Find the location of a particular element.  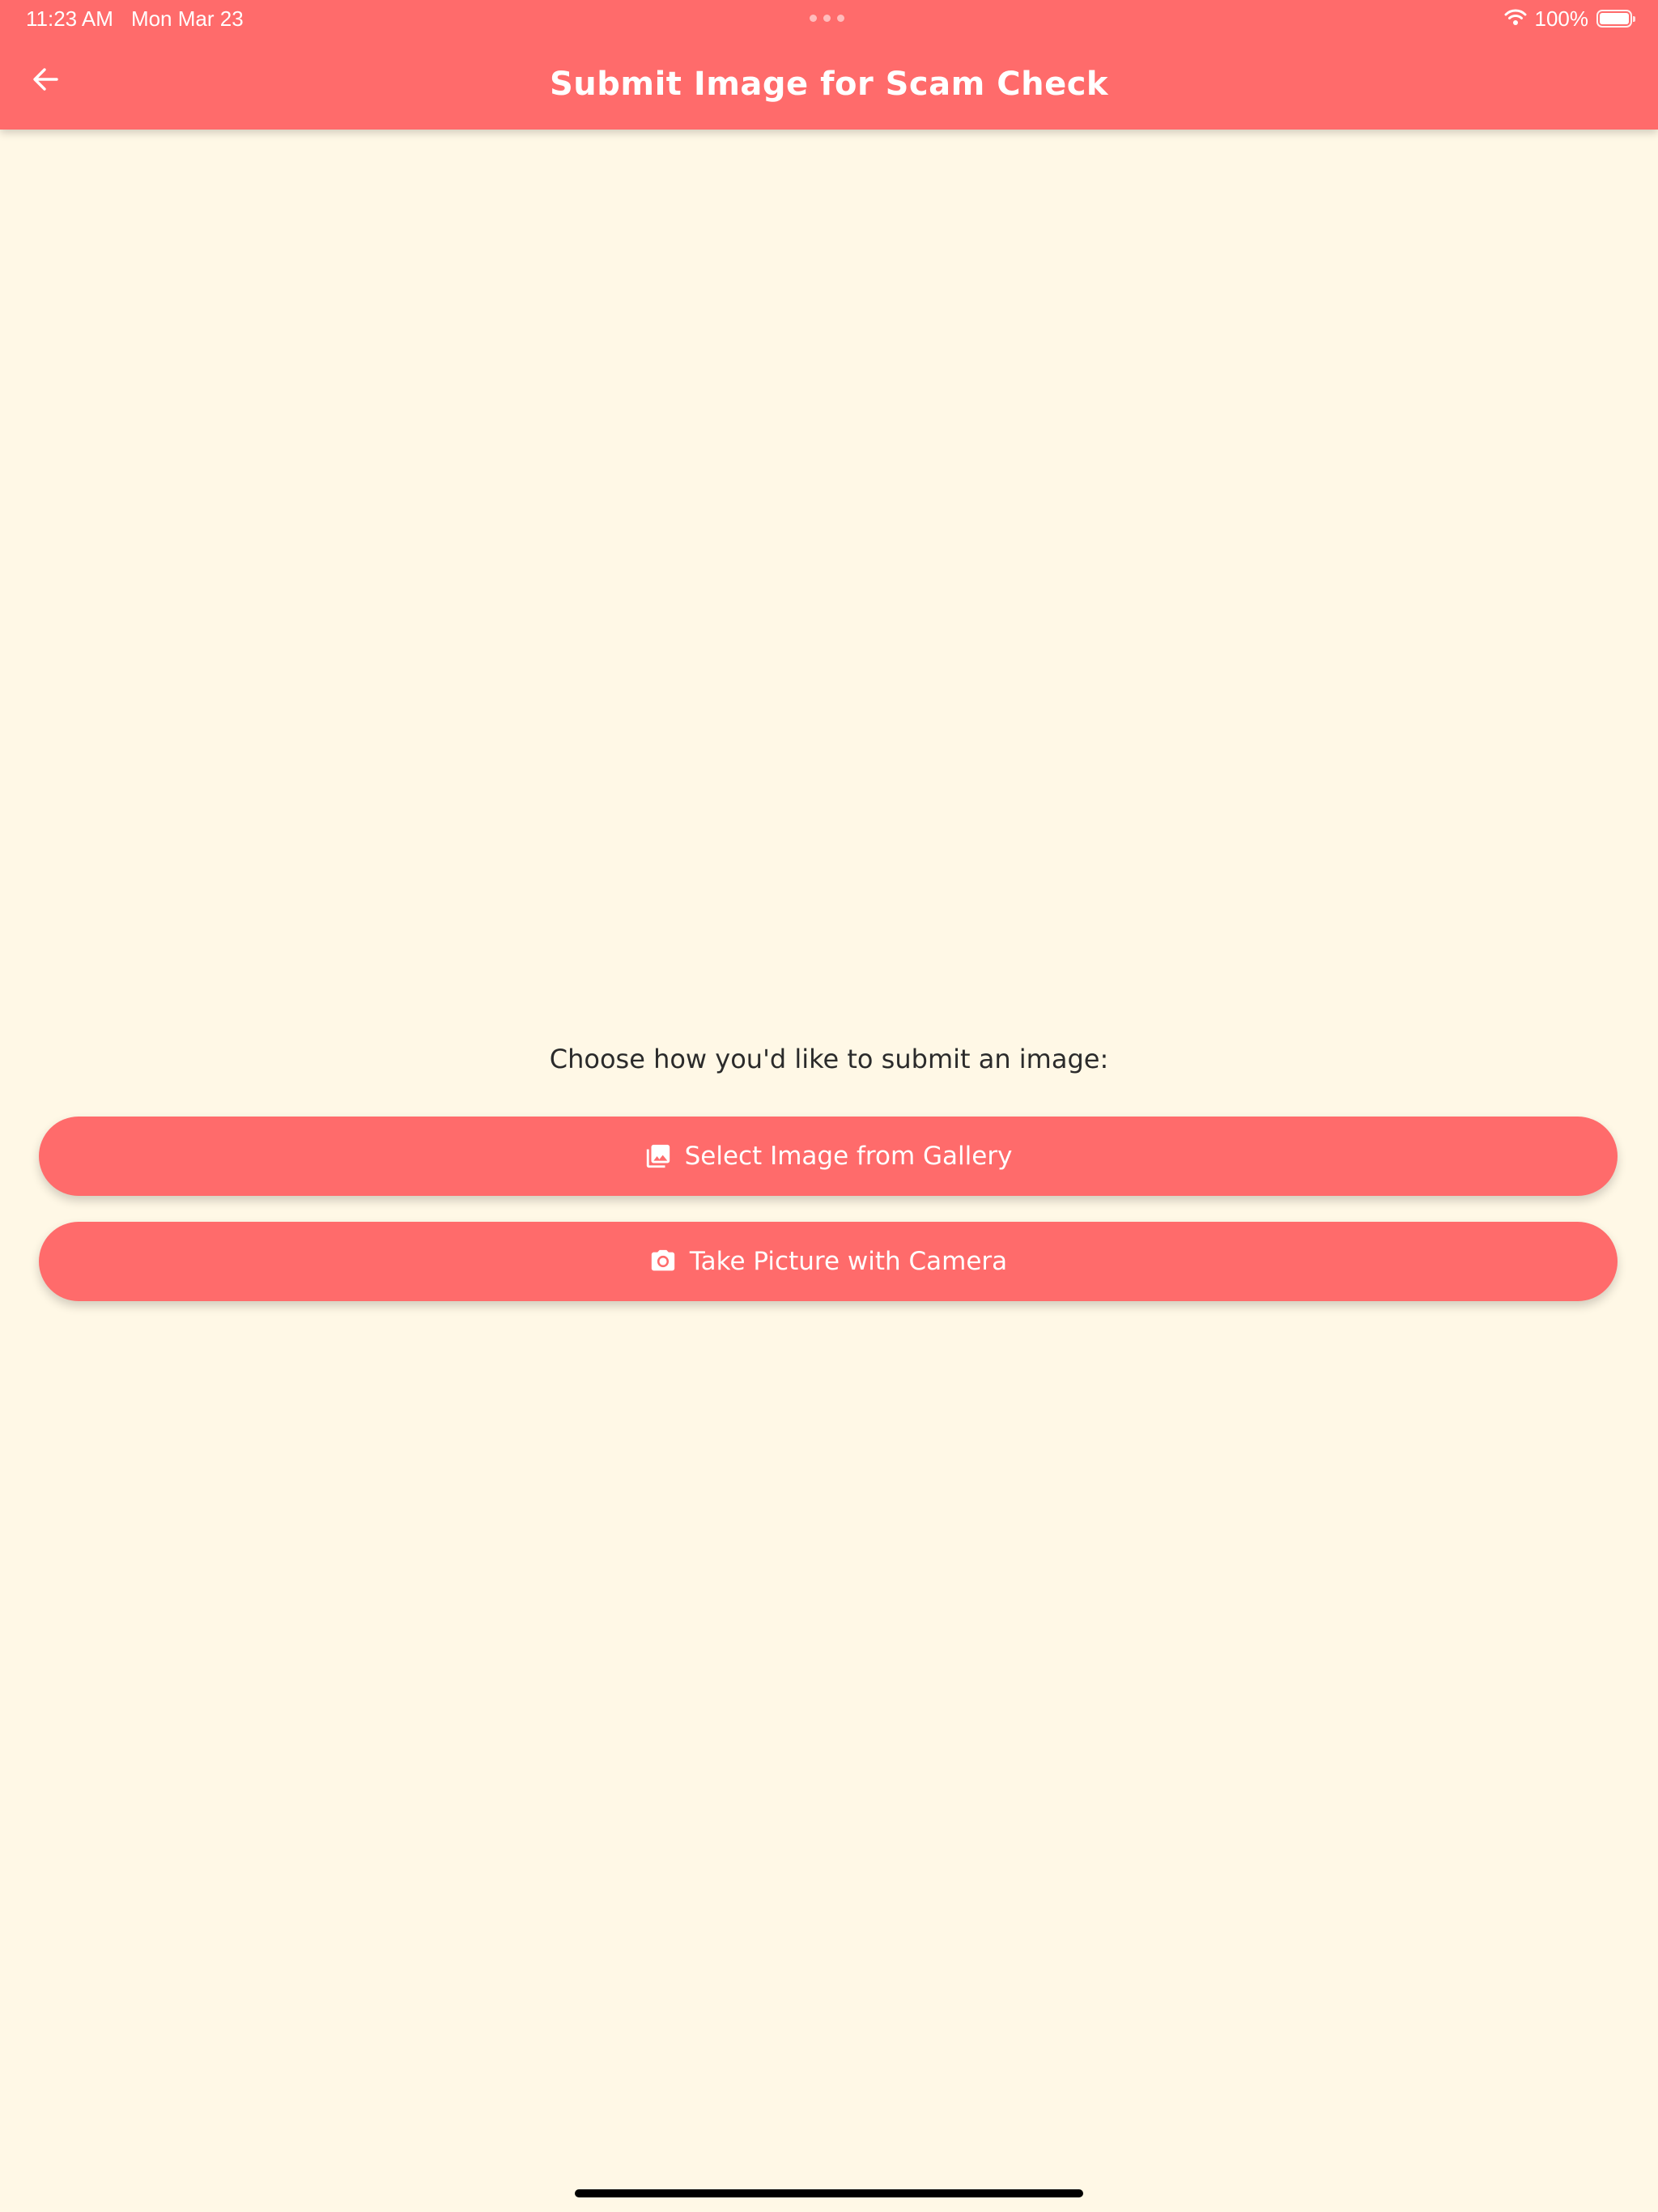

camera-icon is located at coordinates (663, 1262).